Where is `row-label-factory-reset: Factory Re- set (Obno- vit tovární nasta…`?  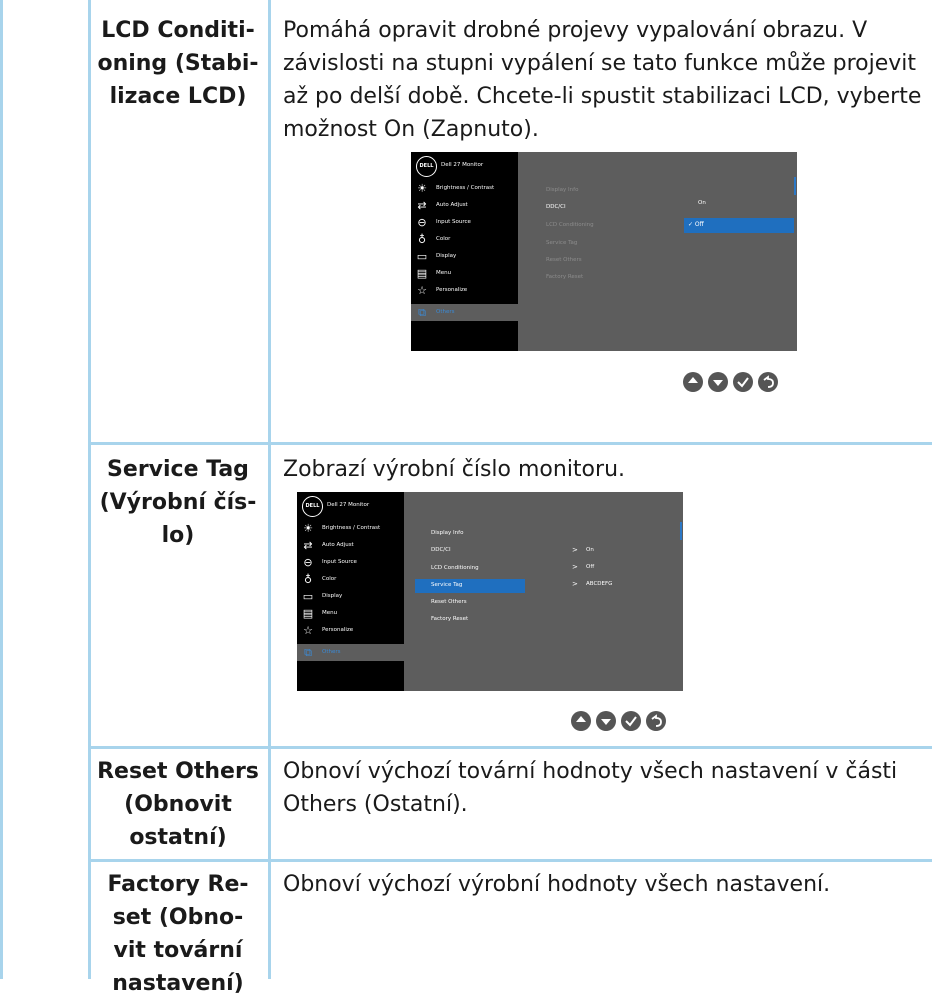
row-label-factory-reset: Factory Re- set (Obno- vit tovární nasta… is located at coordinates (178, 934).